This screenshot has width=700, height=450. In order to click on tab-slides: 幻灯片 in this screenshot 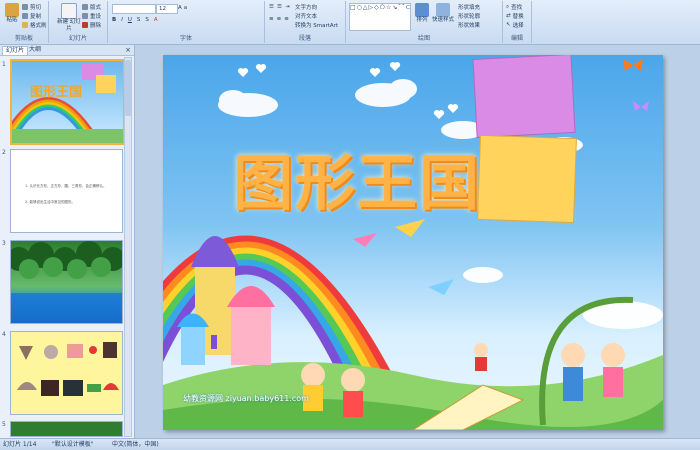, I will do `click(15, 50)`.